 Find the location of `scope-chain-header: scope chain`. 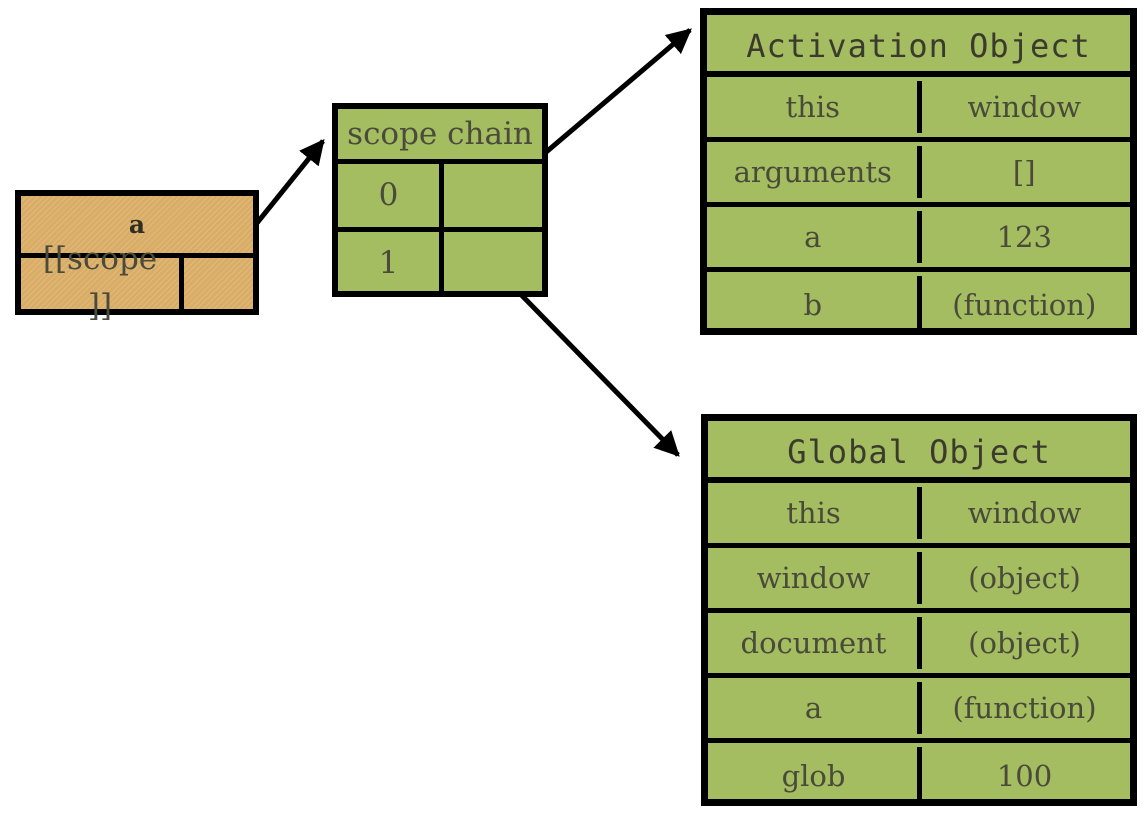

scope-chain-header: scope chain is located at coordinates (440, 134).